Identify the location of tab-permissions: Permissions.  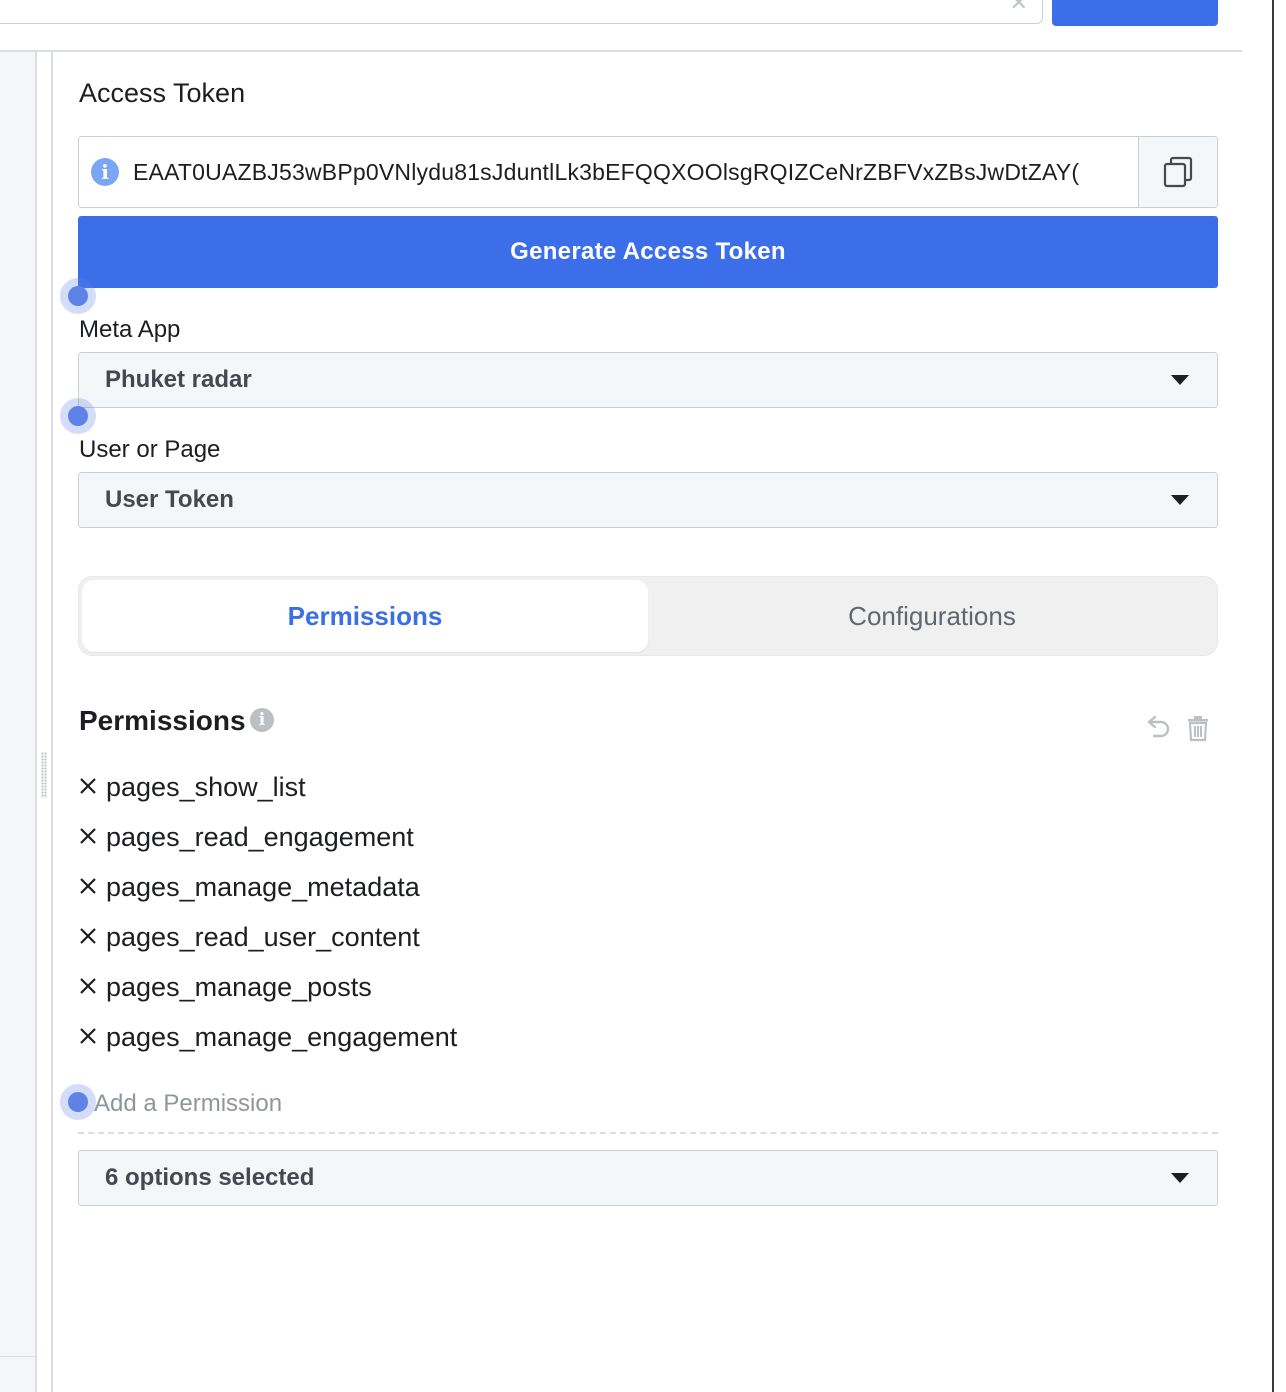
(365, 616).